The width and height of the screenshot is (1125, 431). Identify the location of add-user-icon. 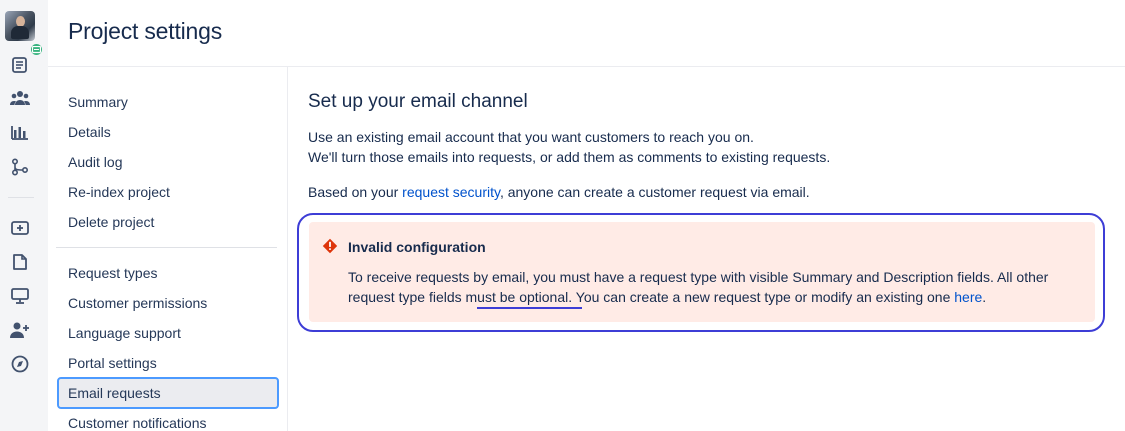
(20, 330).